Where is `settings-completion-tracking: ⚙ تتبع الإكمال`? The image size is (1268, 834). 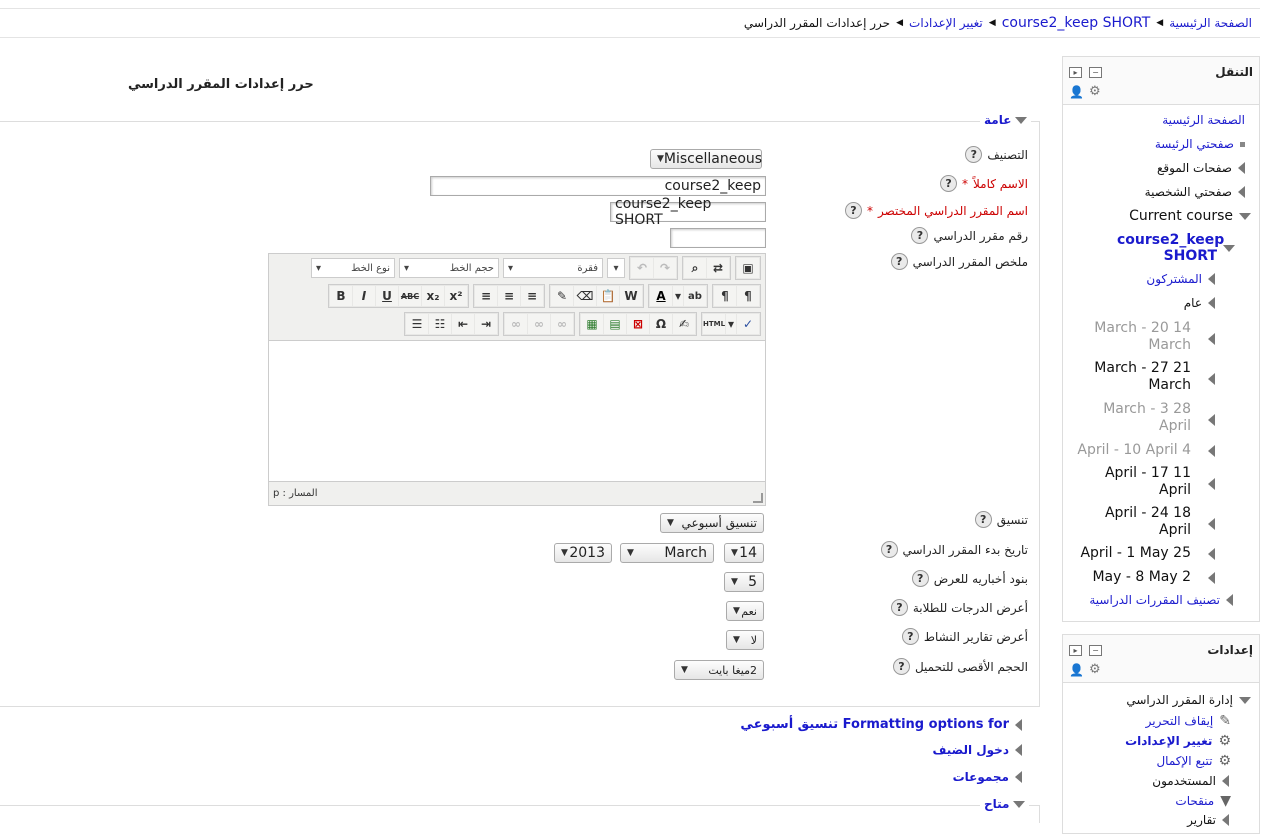
settings-completion-tracking: ⚙ تتبع الإكمال is located at coordinates (1193, 761).